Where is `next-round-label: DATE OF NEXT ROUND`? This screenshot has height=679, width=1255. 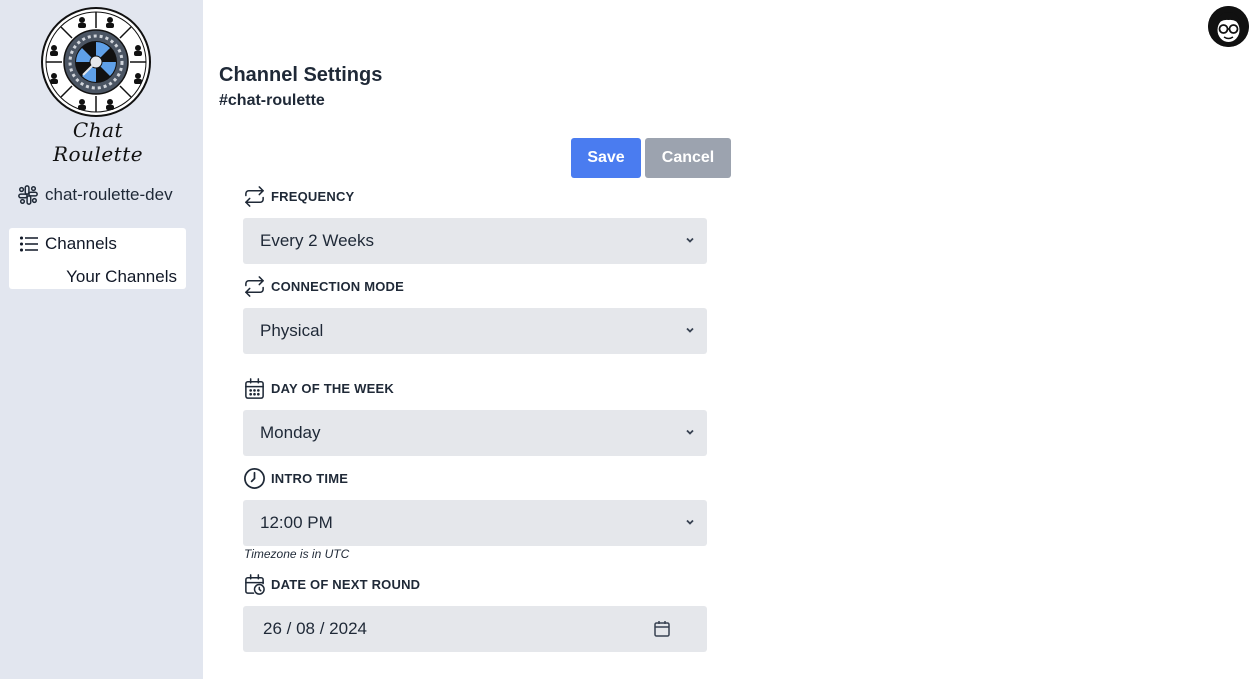
next-round-label: DATE OF NEXT ROUND is located at coordinates (331, 584).